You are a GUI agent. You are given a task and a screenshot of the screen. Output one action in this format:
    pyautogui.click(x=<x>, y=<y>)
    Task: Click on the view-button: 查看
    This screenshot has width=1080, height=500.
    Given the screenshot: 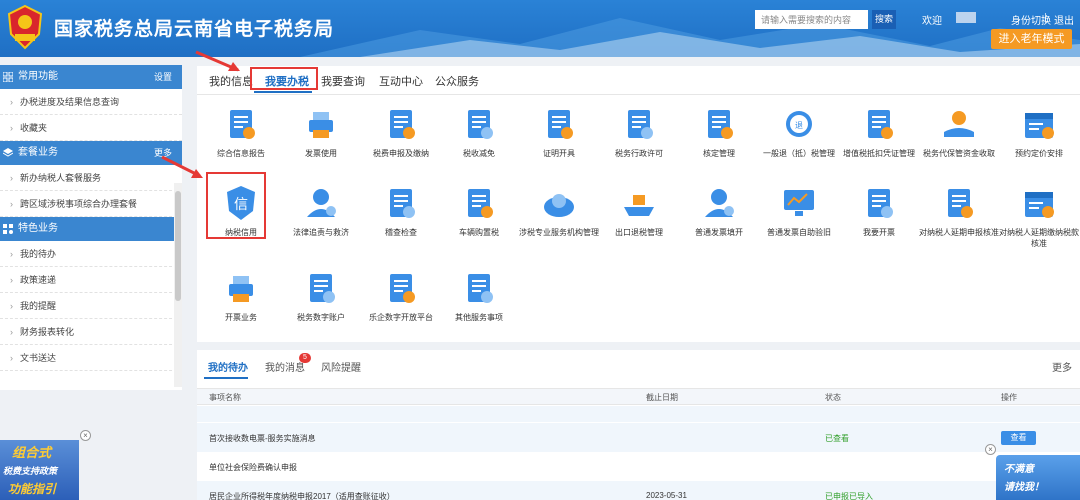 What is the action you would take?
    pyautogui.click(x=1018, y=438)
    